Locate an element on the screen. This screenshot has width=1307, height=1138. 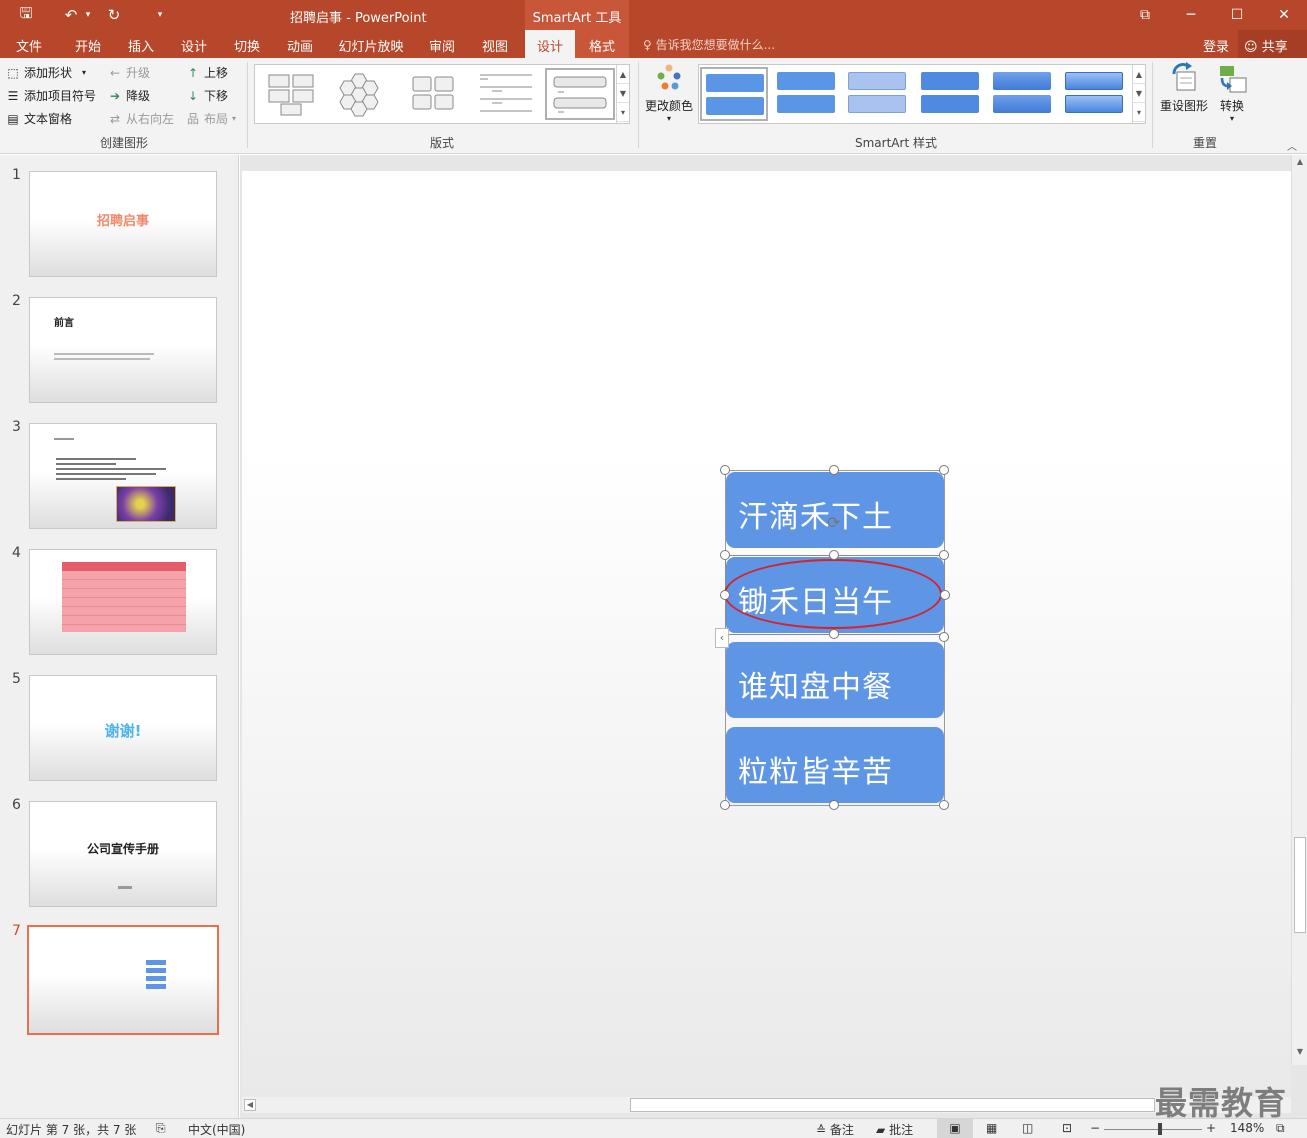
tab-file: 文件 is located at coordinates (29, 44).